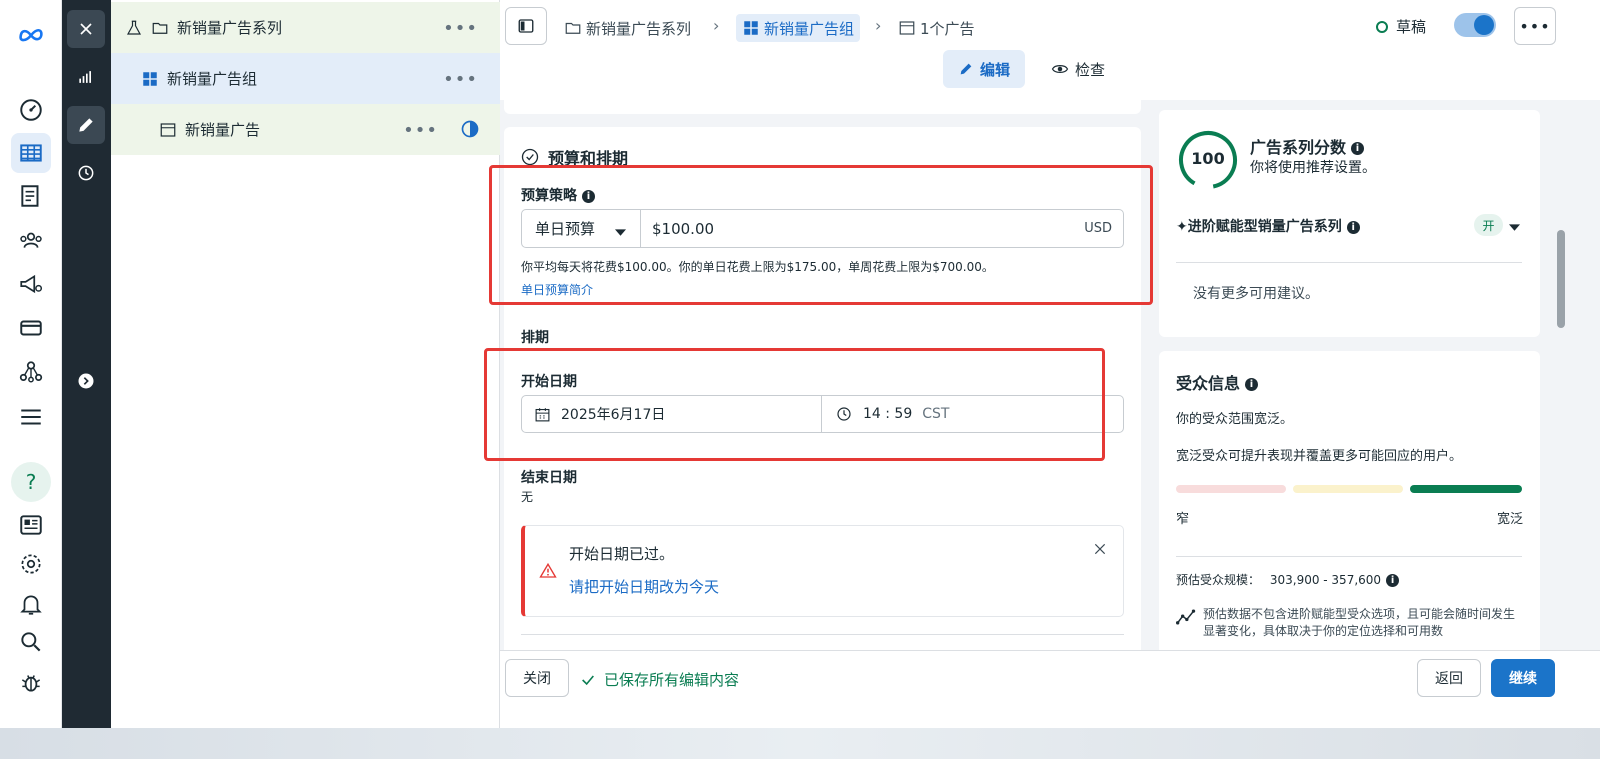 The width and height of the screenshot is (1600, 759). What do you see at coordinates (1186, 619) in the screenshot?
I see `trend-icon` at bounding box center [1186, 619].